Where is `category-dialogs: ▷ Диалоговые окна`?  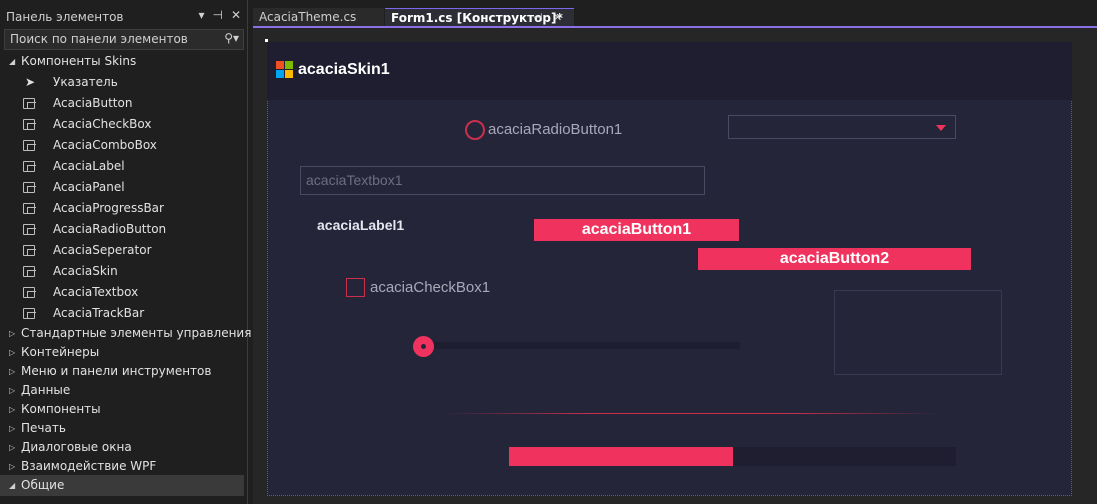
category-dialogs: ▷ Диалоговые окна is located at coordinates (122, 447).